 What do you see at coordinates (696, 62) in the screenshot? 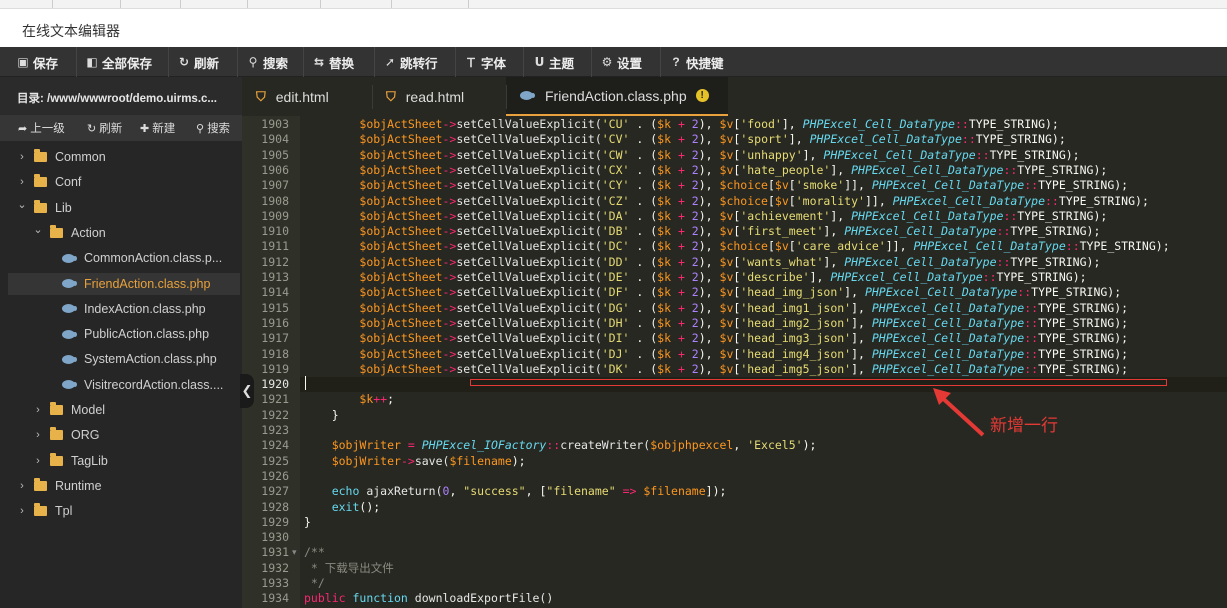
I see `toolbar-button-10: ? 快捷键` at bounding box center [696, 62].